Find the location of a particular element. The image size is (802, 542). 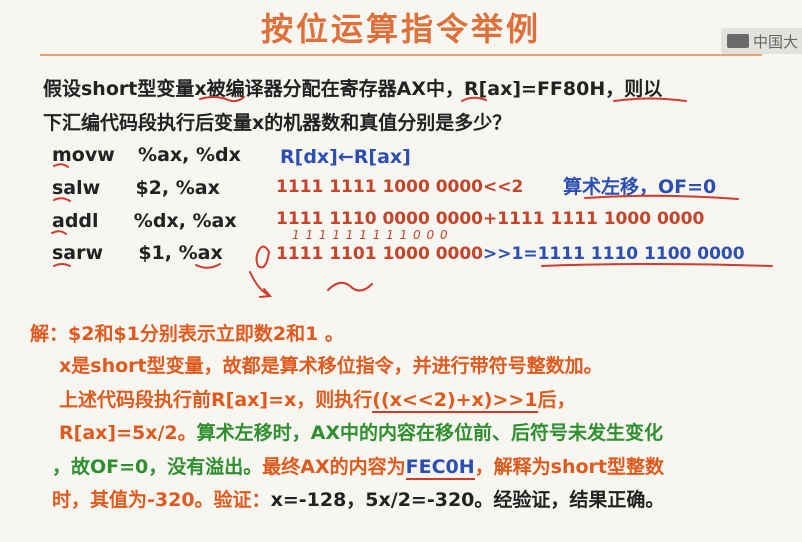

underline-short is located at coordinates (213, 98).